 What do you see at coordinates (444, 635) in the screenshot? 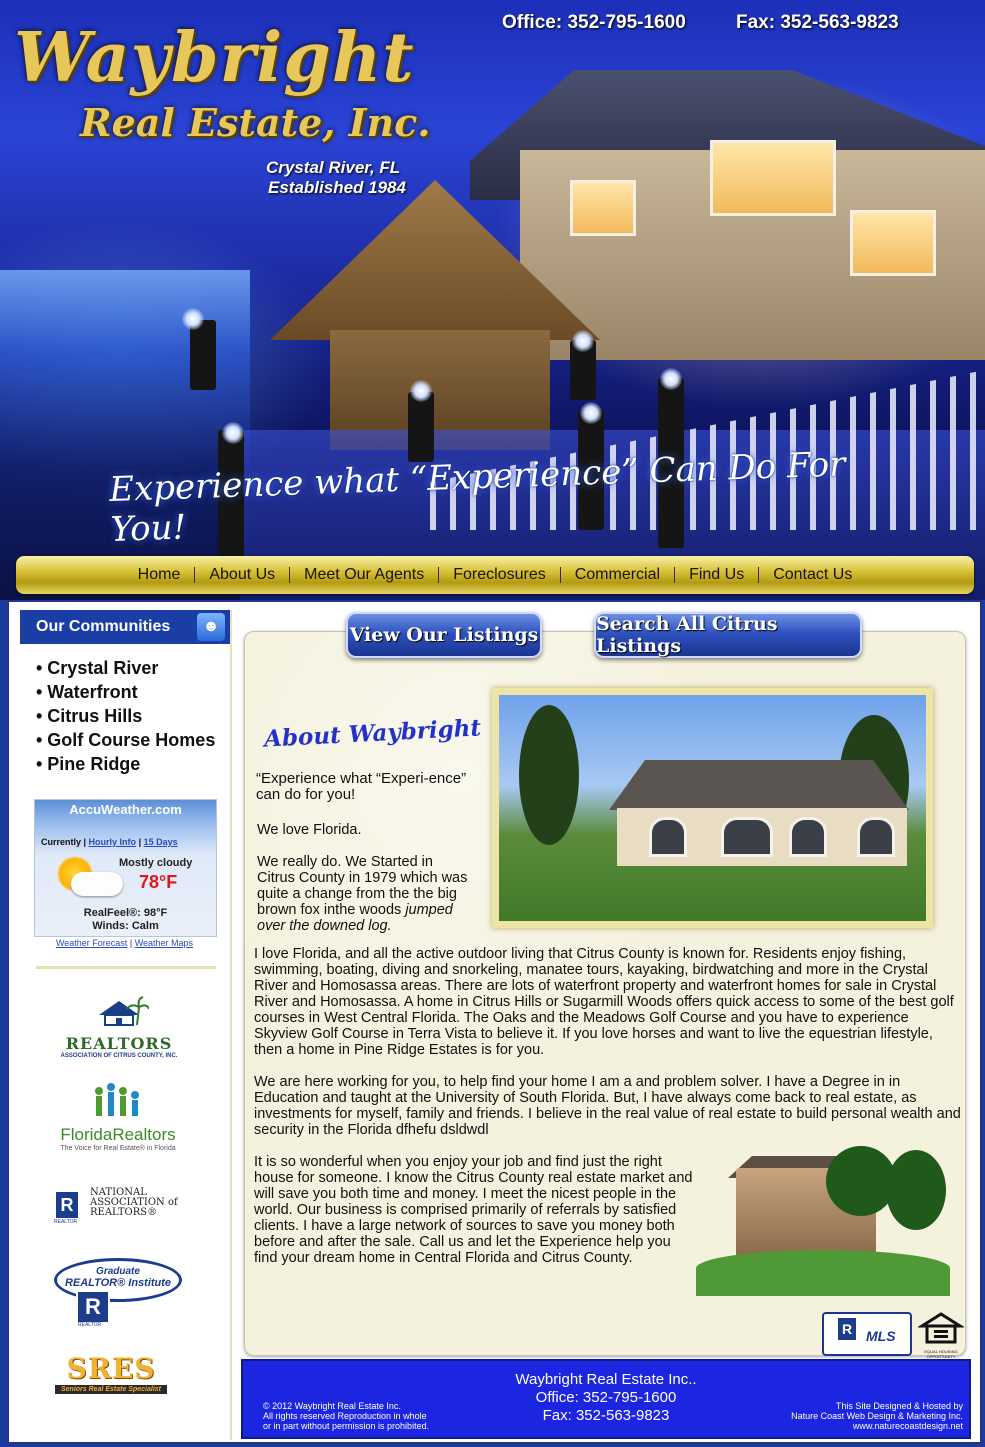
I see `view-listings-button: View Our Listings` at bounding box center [444, 635].